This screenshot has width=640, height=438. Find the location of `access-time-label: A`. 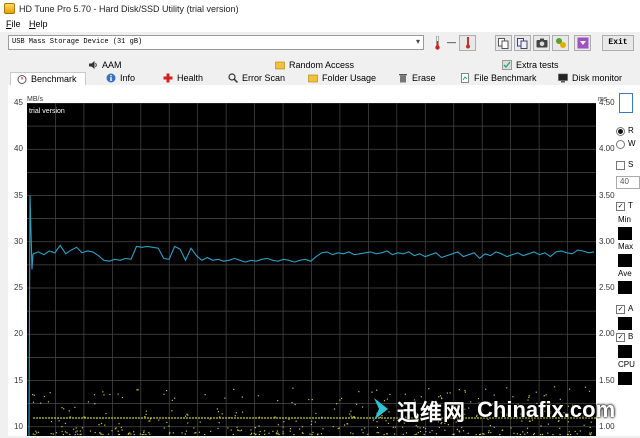

access-time-label: A is located at coordinates (631, 308).